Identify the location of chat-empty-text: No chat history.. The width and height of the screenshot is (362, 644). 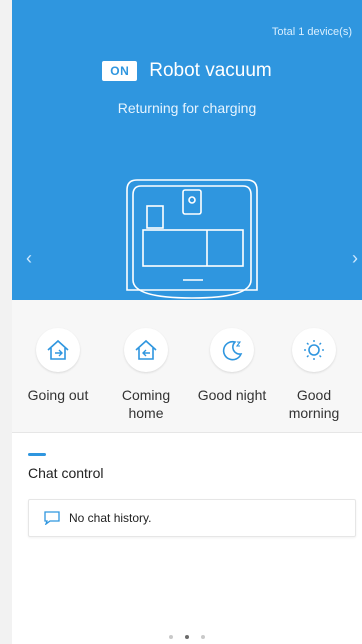
(110, 518).